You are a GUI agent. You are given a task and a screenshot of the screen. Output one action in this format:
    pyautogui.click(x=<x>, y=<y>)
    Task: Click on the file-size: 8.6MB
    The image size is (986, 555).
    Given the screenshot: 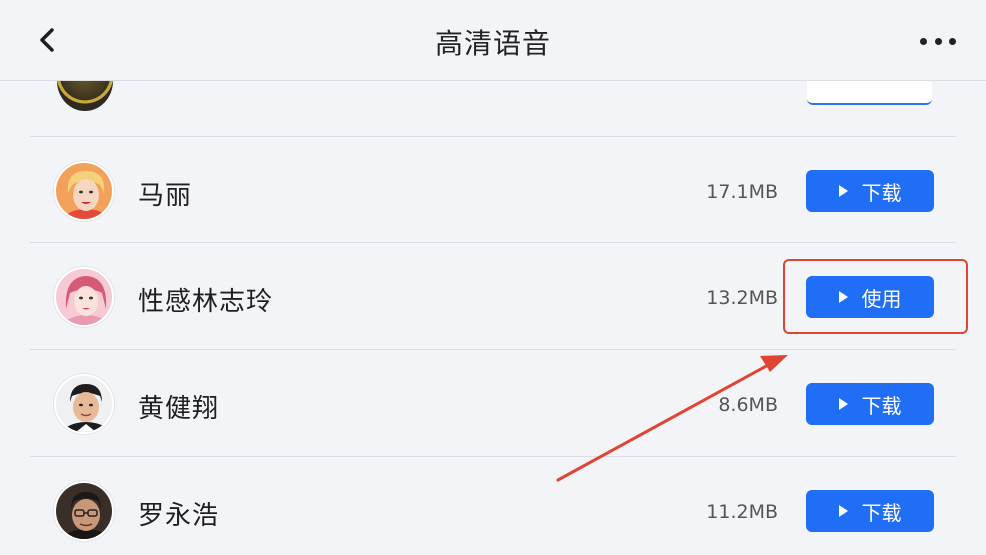 What is the action you would take?
    pyautogui.click(x=748, y=405)
    